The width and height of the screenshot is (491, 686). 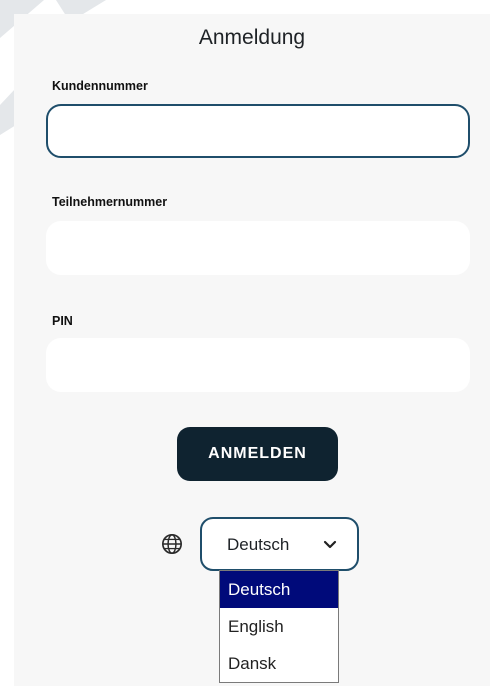 What do you see at coordinates (330, 544) in the screenshot?
I see `chevron-down-icon` at bounding box center [330, 544].